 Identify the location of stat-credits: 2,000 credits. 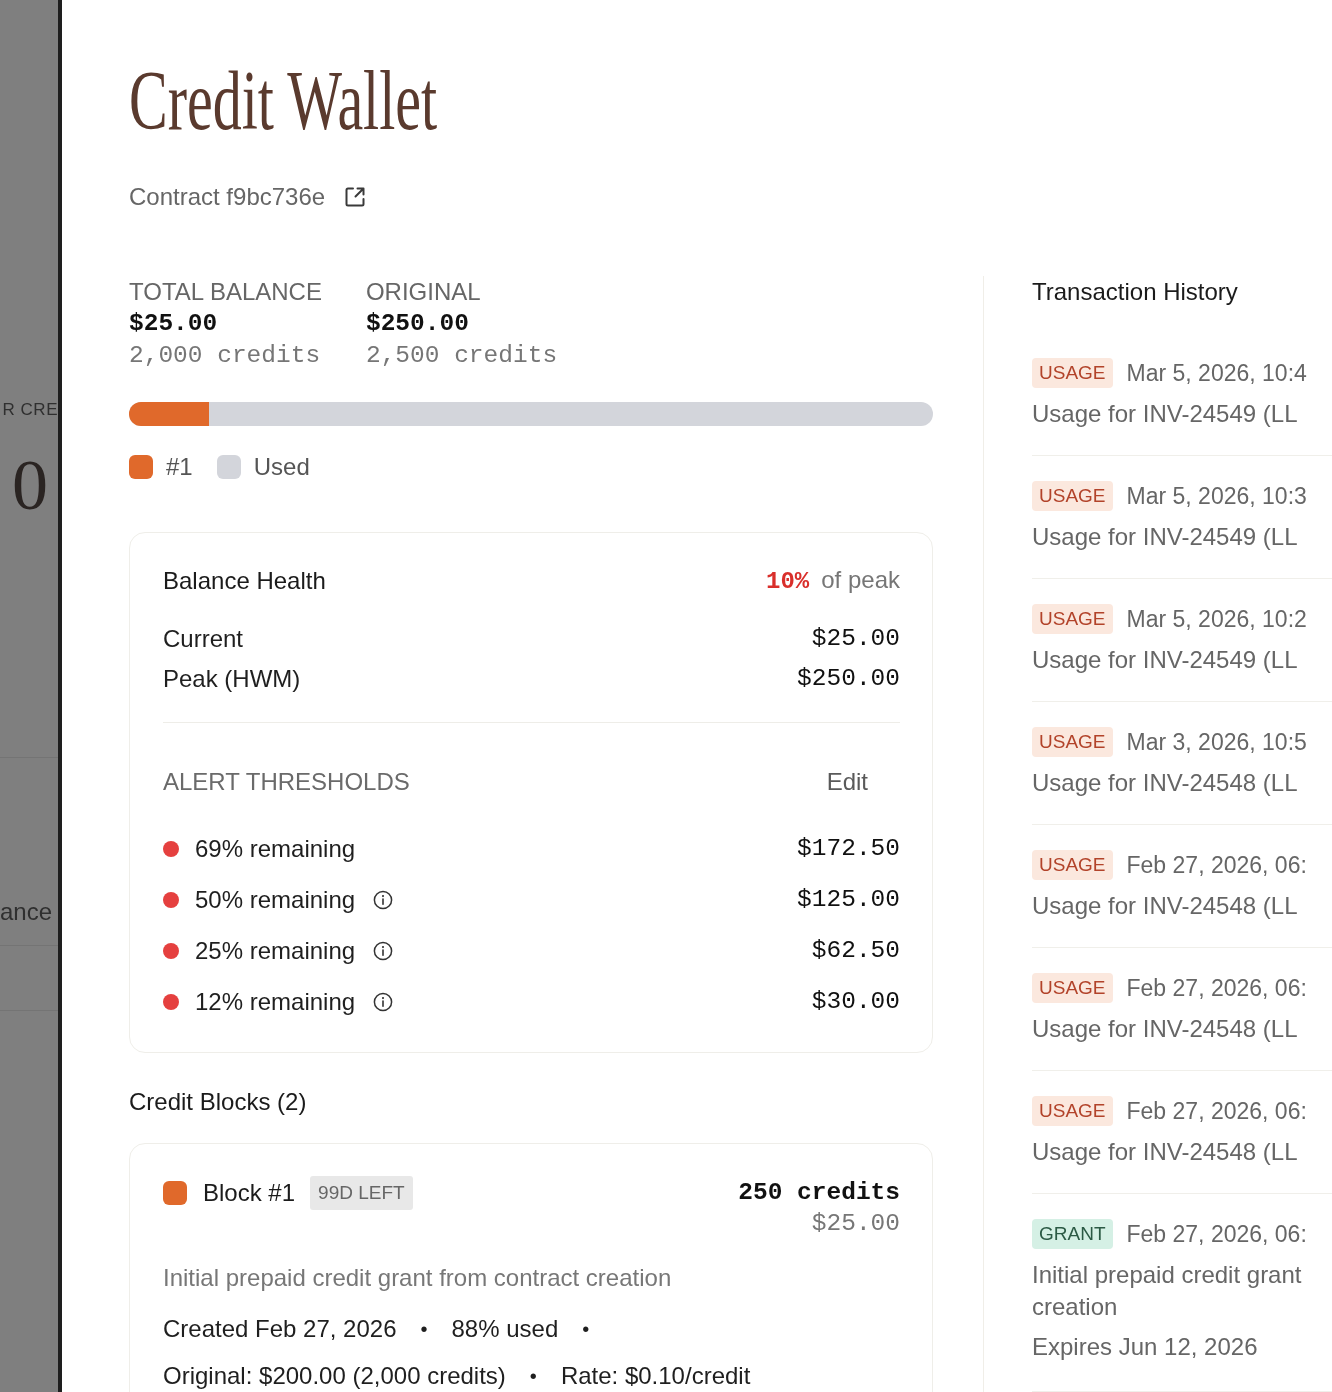
(225, 356).